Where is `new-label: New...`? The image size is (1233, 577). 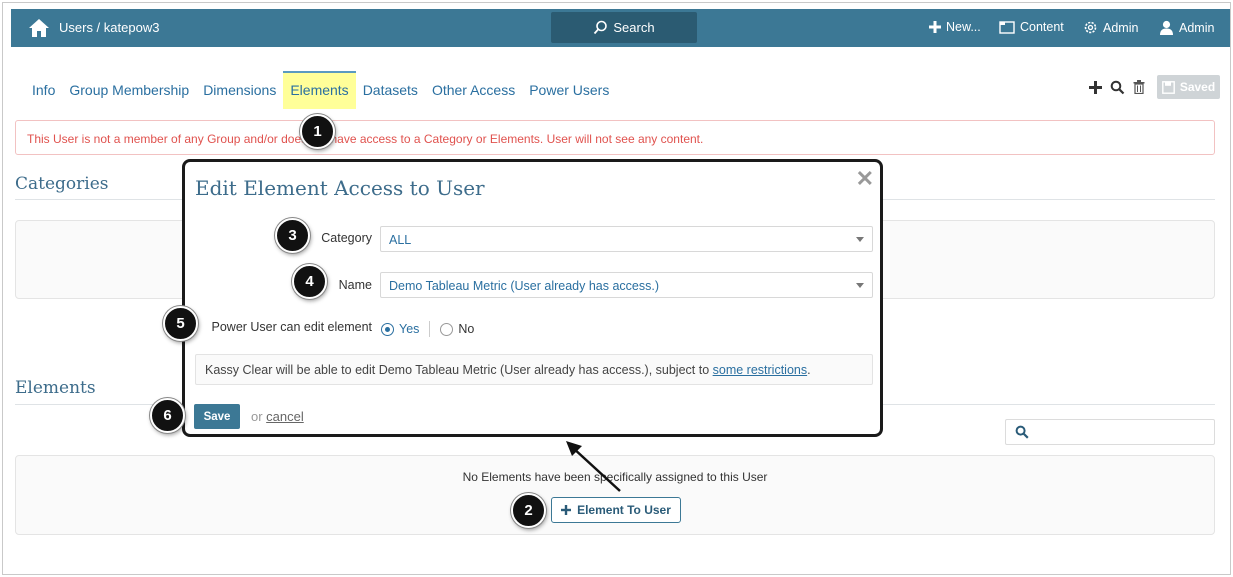
new-label: New... is located at coordinates (963, 27).